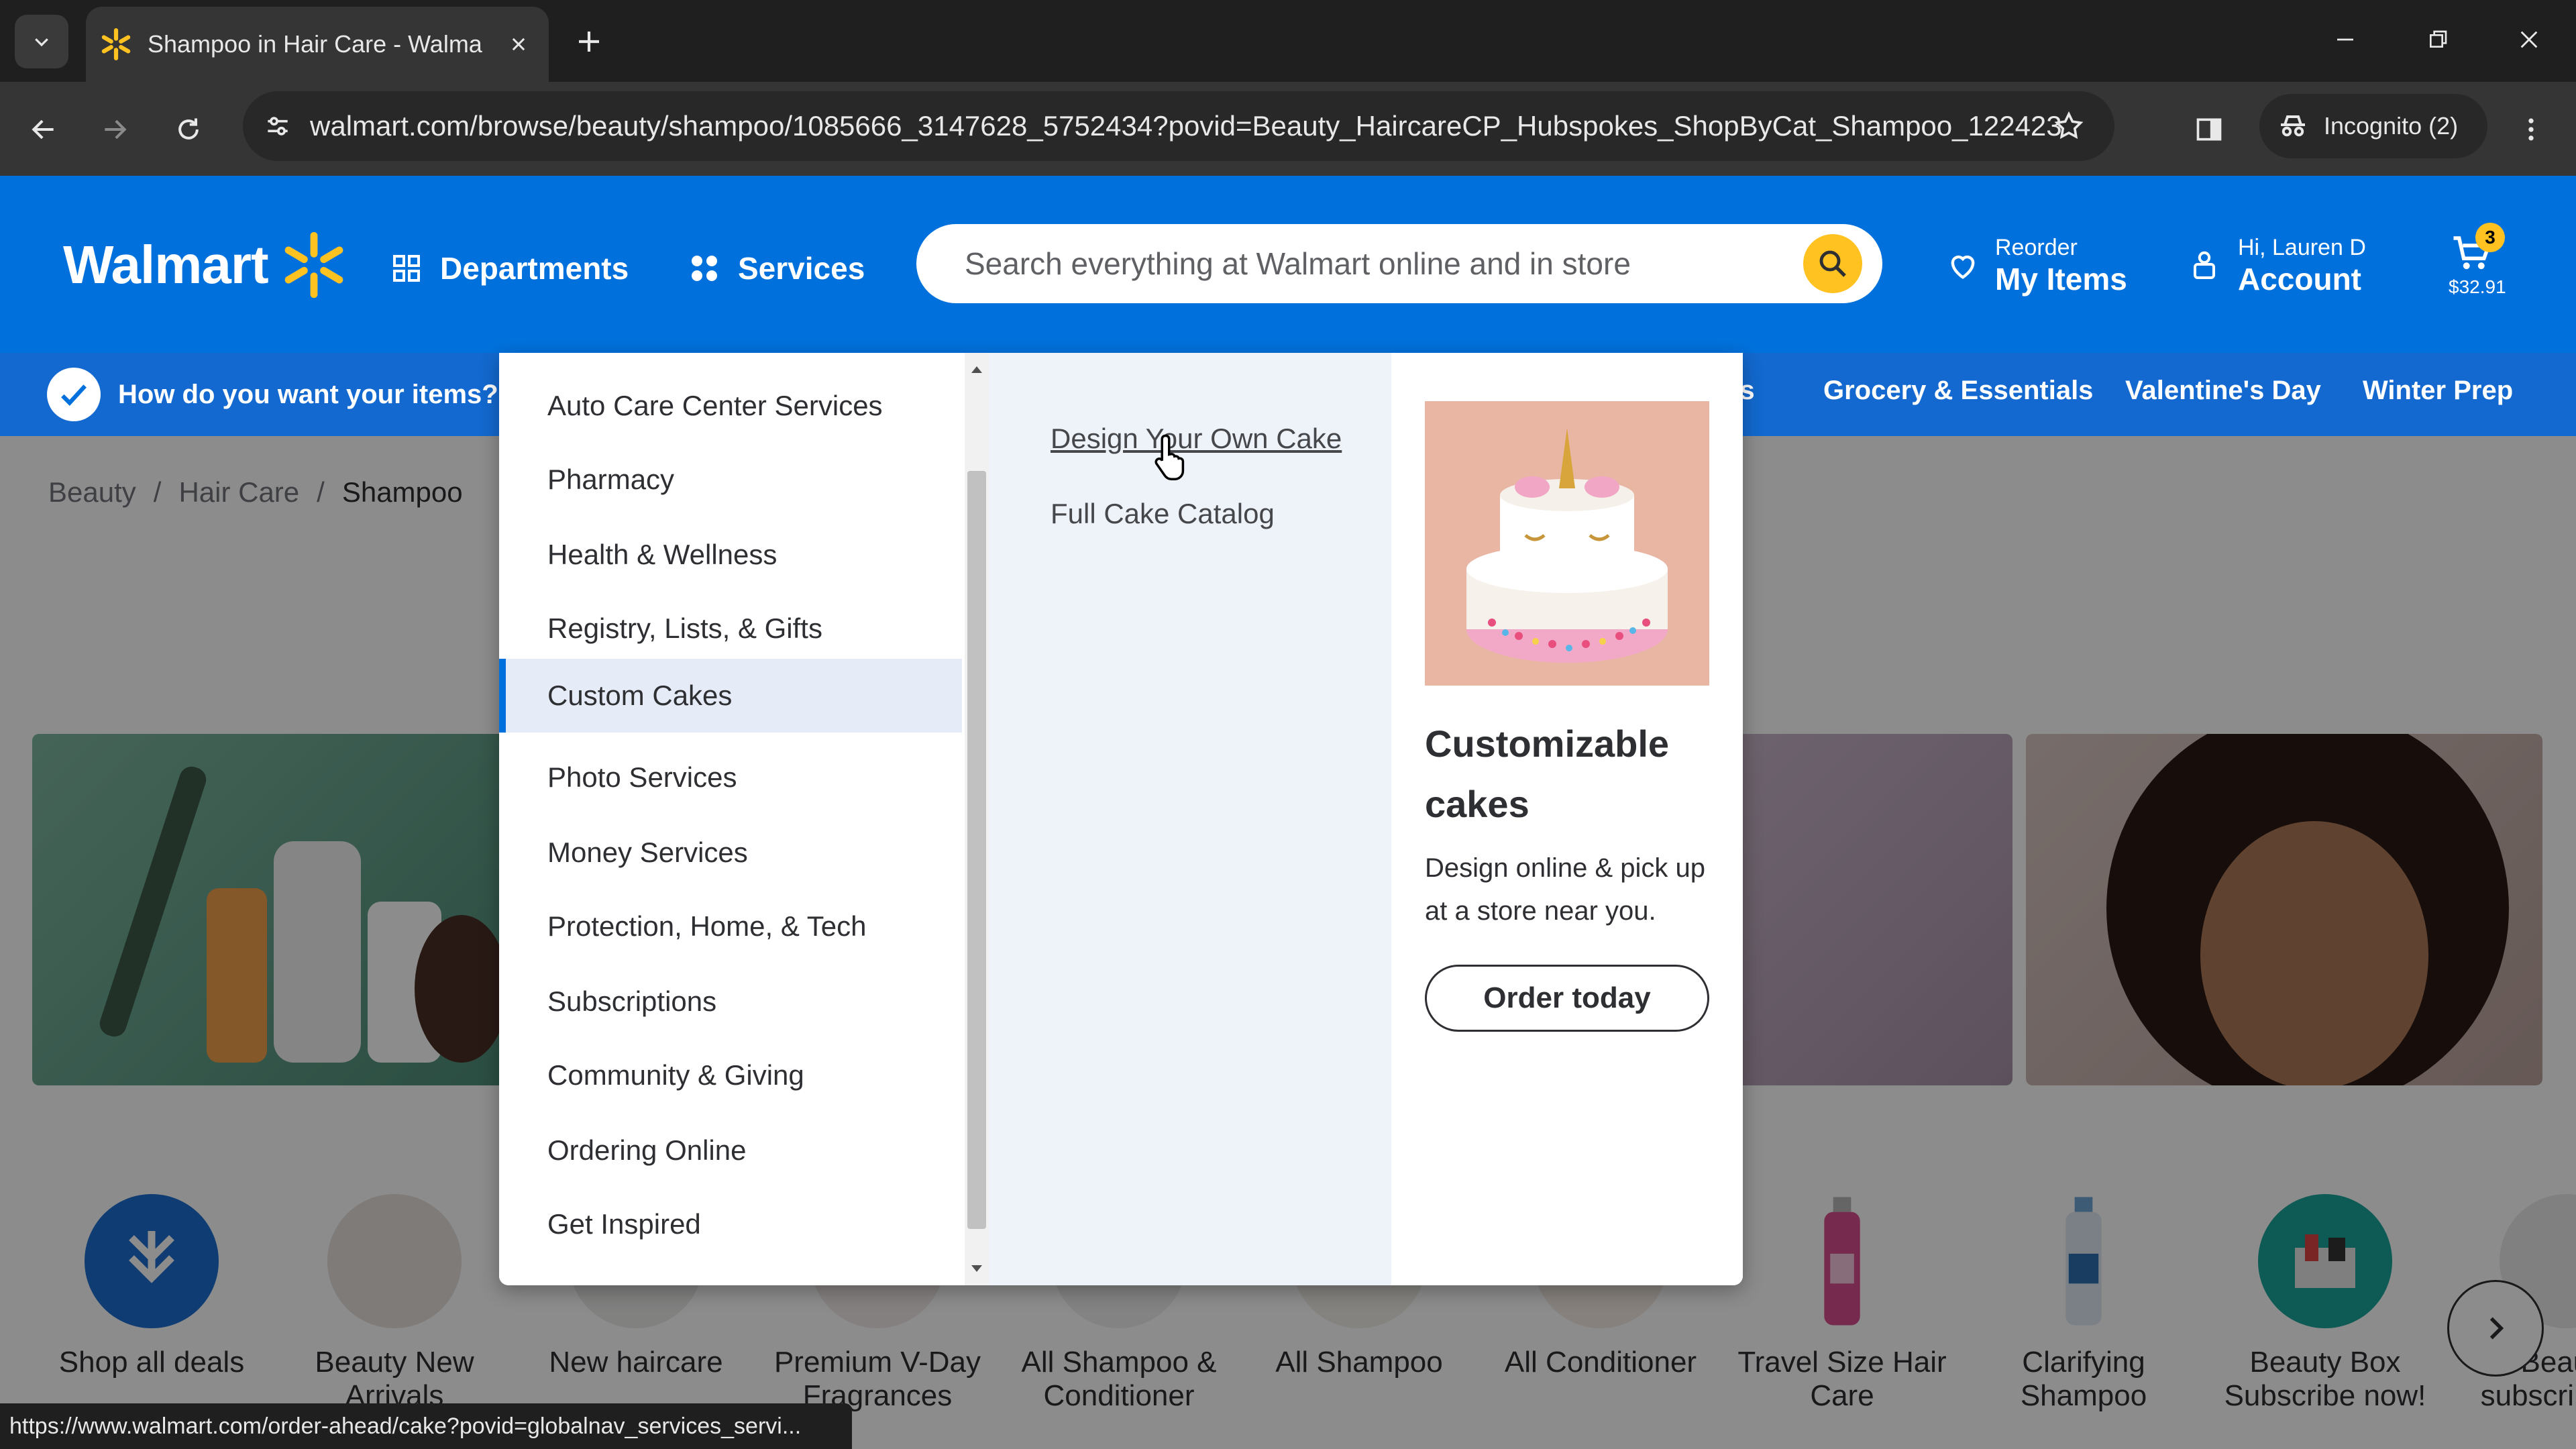  What do you see at coordinates (730, 777) in the screenshot?
I see `menu-item-photo-services: Photo Services` at bounding box center [730, 777].